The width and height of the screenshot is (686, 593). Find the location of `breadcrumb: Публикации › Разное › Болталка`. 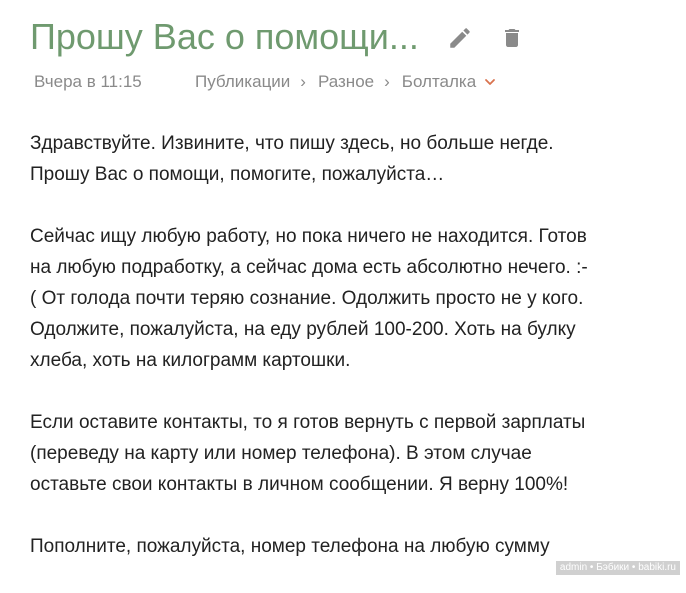

breadcrumb: Публикации › Разное › Болталка is located at coordinates (345, 82).